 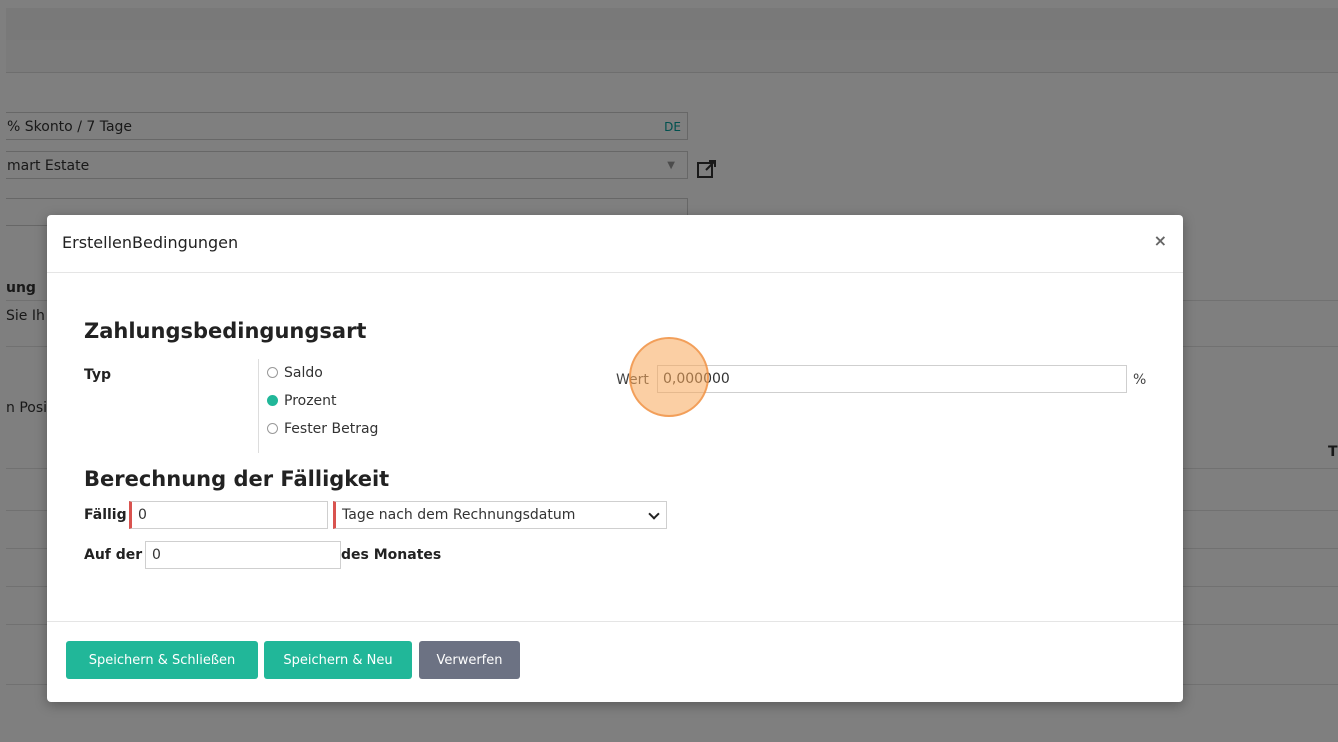 What do you see at coordinates (391, 555) in the screenshot?
I see `des-monates-label: des Monates` at bounding box center [391, 555].